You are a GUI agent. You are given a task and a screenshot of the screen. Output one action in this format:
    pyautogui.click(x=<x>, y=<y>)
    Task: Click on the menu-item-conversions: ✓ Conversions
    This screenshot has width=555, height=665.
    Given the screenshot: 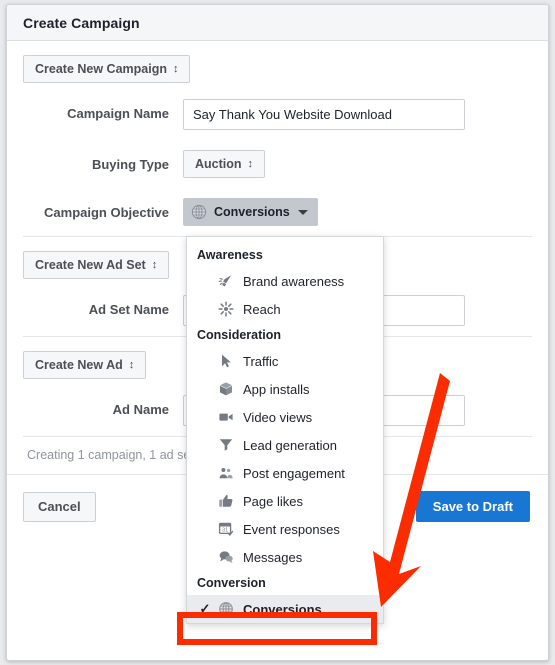 What is the action you would take?
    pyautogui.click(x=285, y=609)
    